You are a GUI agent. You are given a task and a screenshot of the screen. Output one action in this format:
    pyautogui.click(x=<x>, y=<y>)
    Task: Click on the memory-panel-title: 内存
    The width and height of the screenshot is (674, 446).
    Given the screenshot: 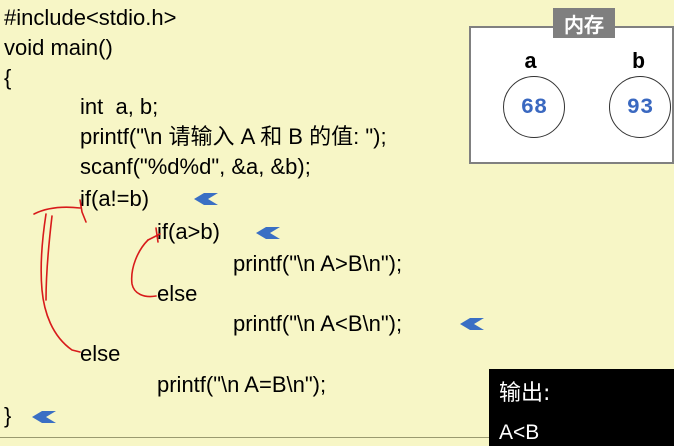 What is the action you would take?
    pyautogui.click(x=584, y=23)
    